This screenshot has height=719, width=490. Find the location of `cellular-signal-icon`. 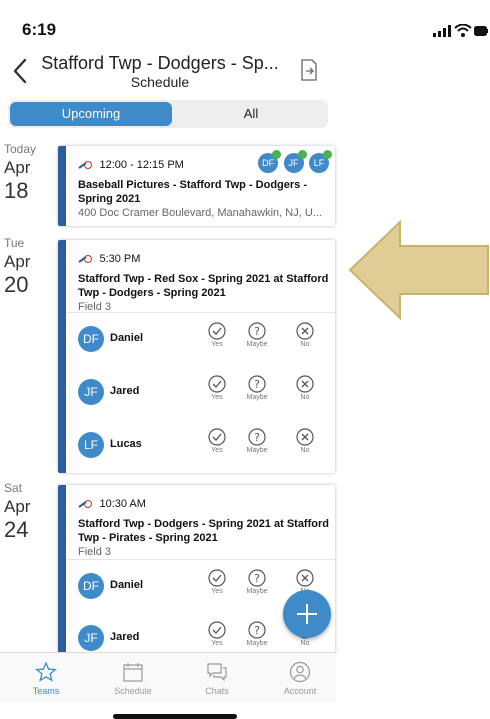

cellular-signal-icon is located at coordinates (442, 31).